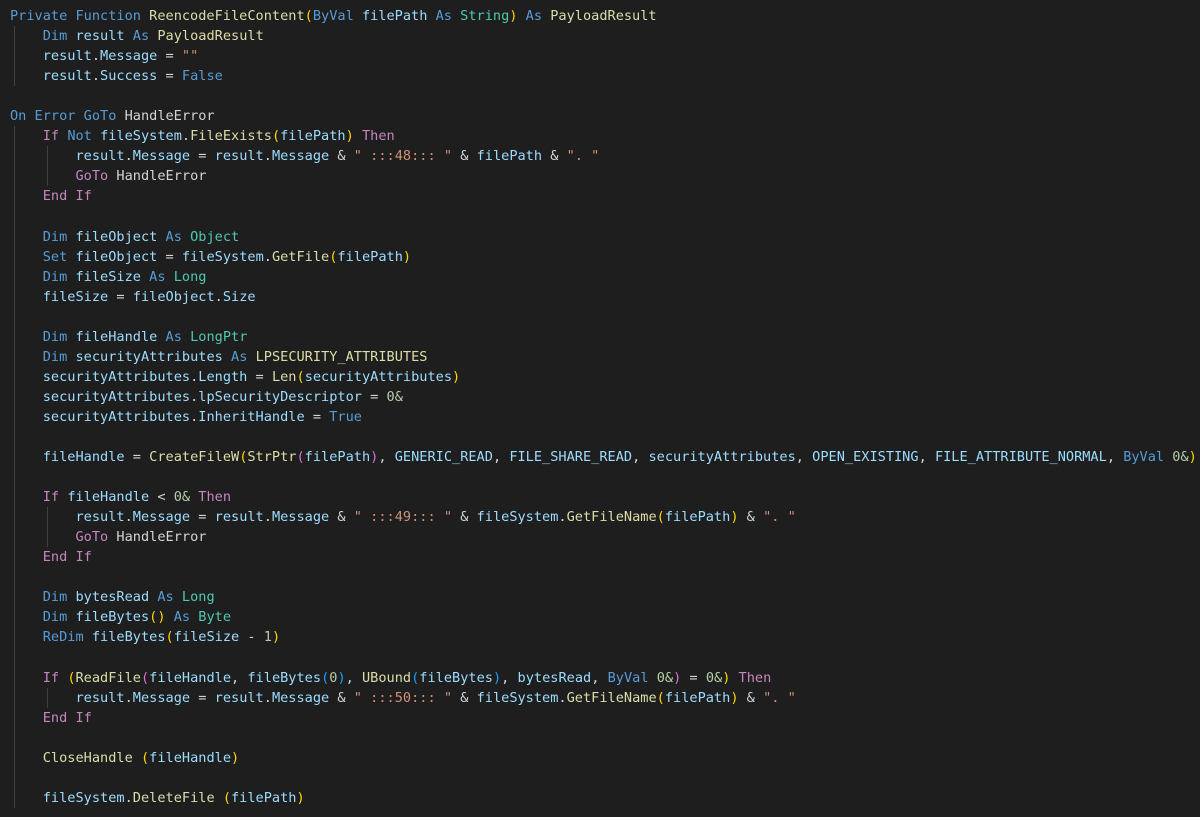 This screenshot has width=1200, height=817. What do you see at coordinates (865, 457) in the screenshot?
I see `code-token-variable: OPEN_EXISTING` at bounding box center [865, 457].